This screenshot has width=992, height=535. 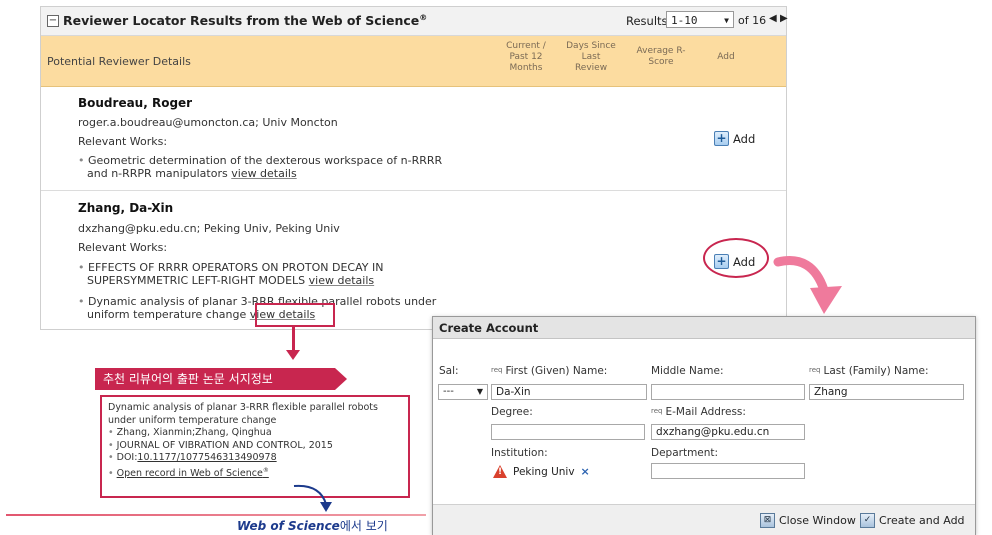 What do you see at coordinates (591, 57) in the screenshot?
I see `col-days-since-last-review: Days Since Last Review` at bounding box center [591, 57].